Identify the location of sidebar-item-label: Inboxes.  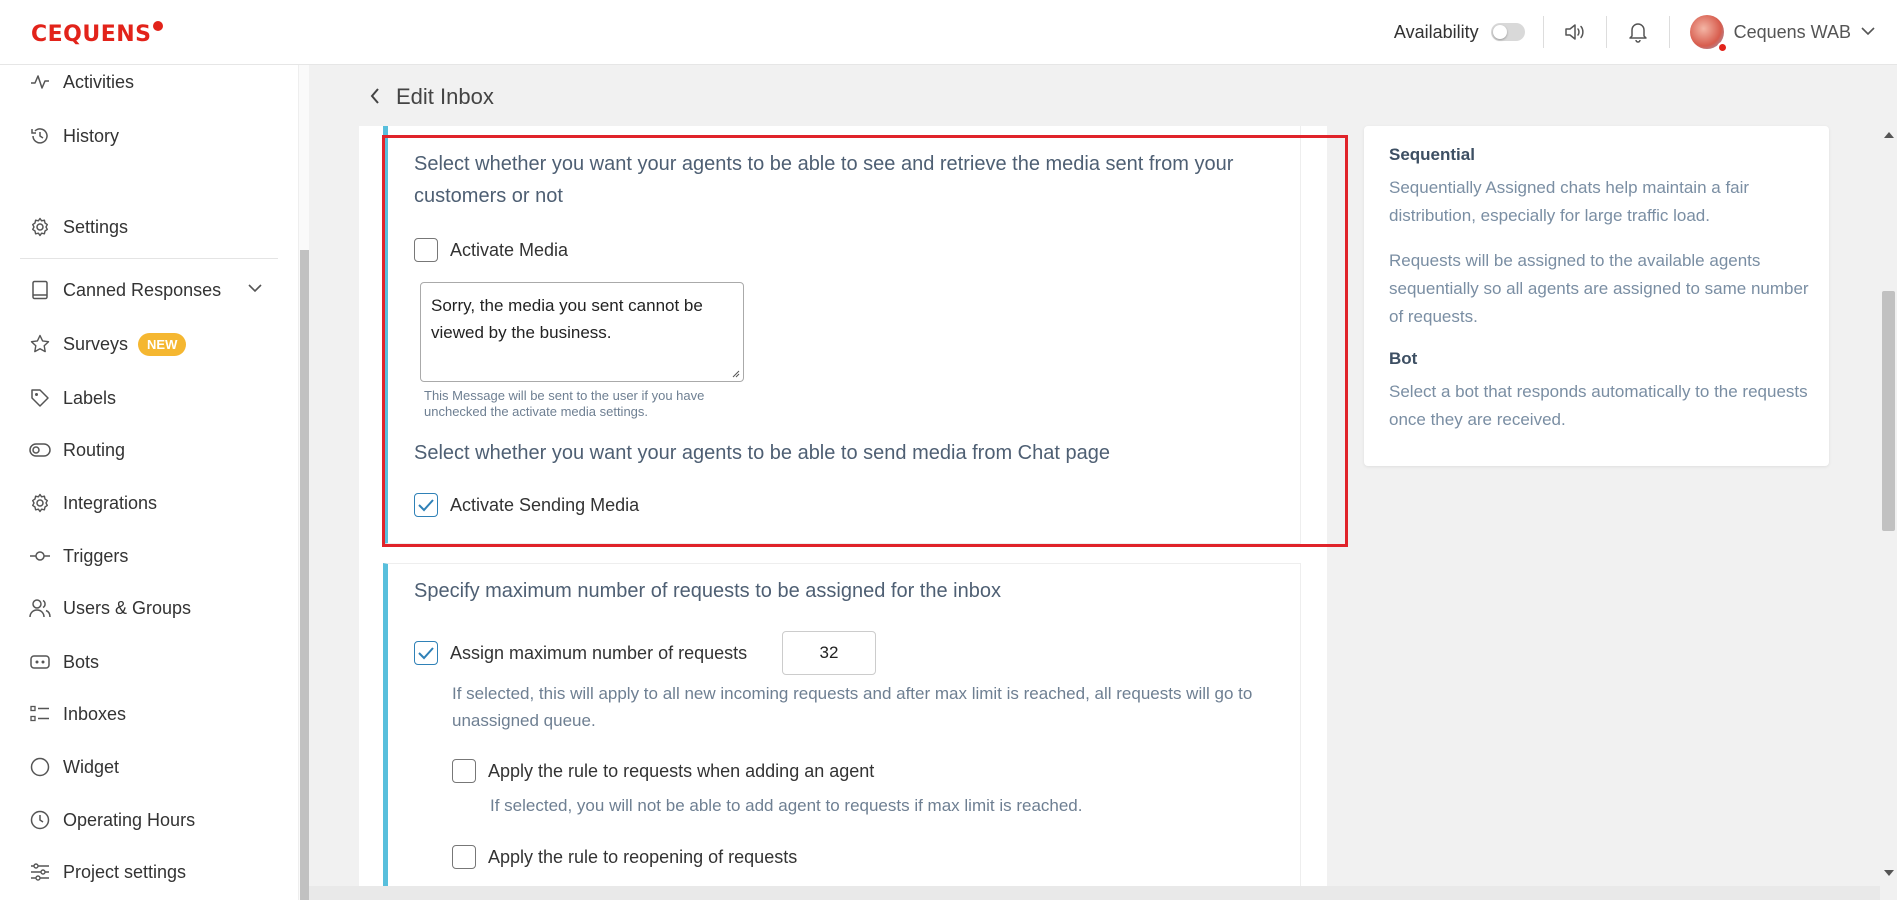
(95, 713).